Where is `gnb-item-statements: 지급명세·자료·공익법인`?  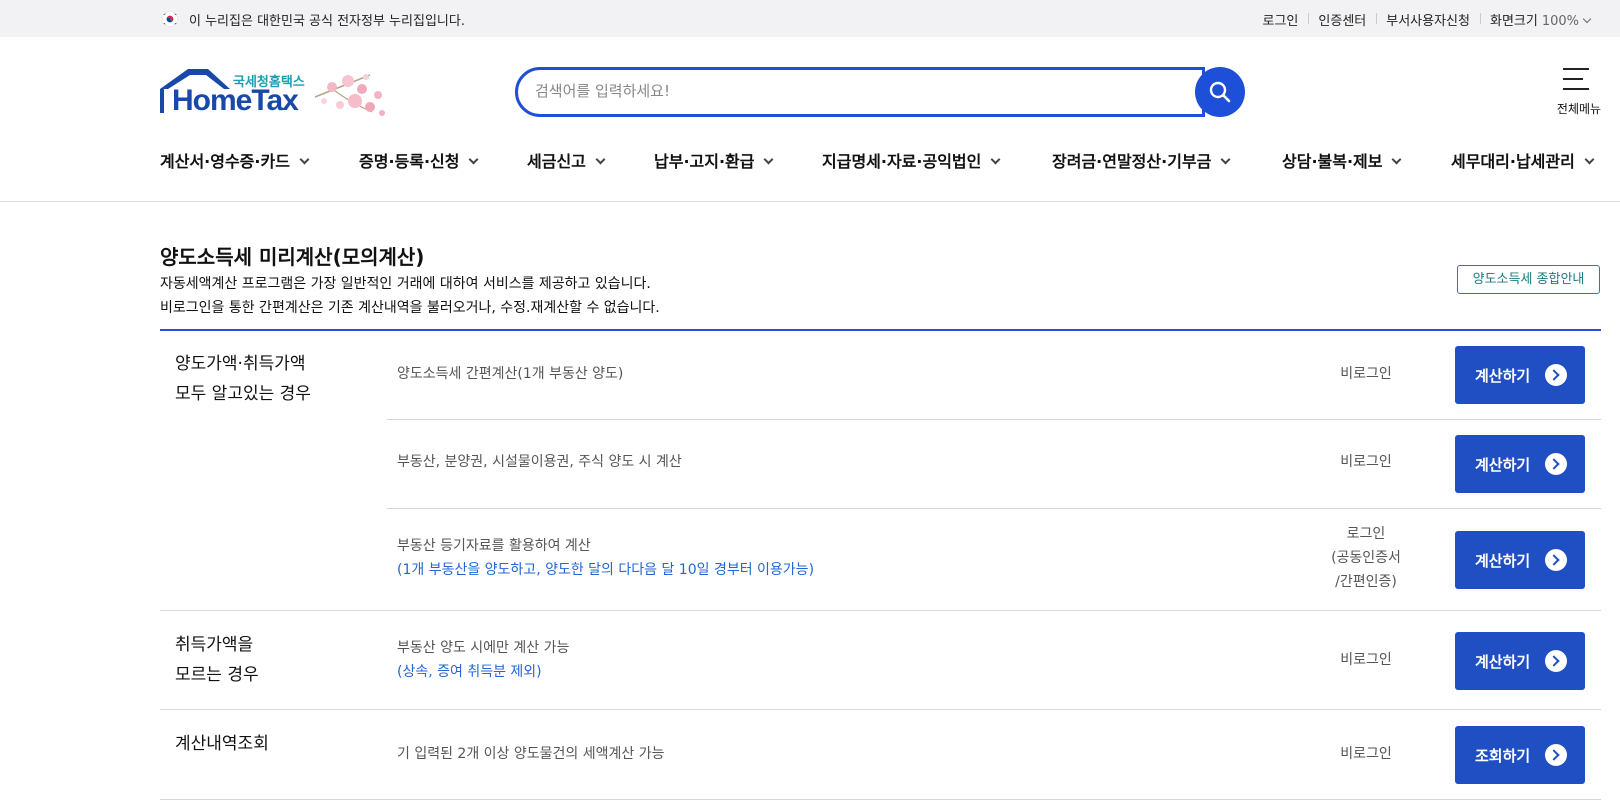
gnb-item-statements: 지급명세·자료·공익법인 is located at coordinates (911, 160).